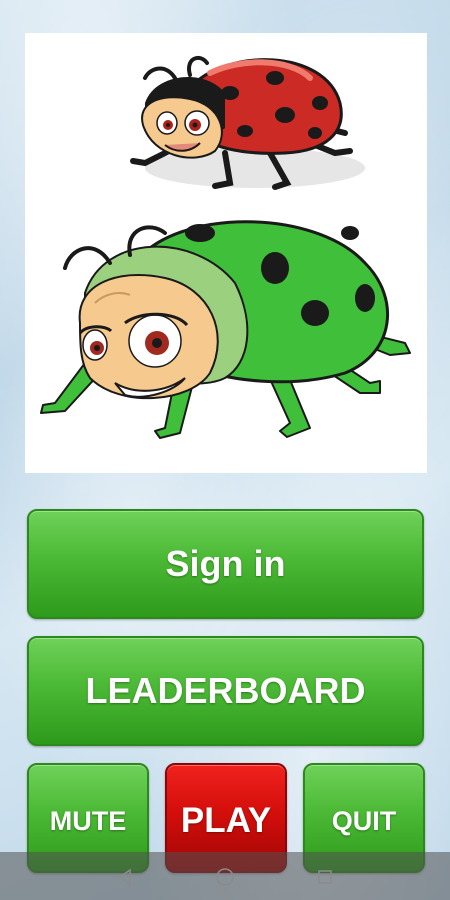  I want to click on system-navigation-bar, so click(225, 876).